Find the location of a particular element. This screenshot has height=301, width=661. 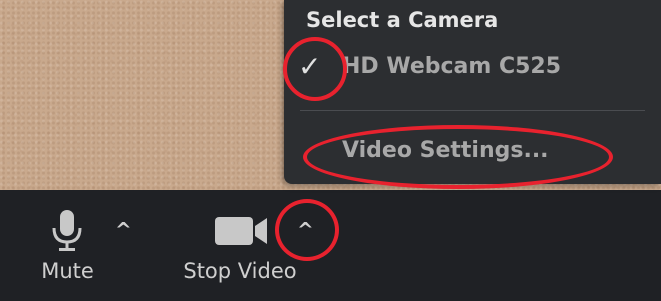

microphone-icon is located at coordinates (67, 230).